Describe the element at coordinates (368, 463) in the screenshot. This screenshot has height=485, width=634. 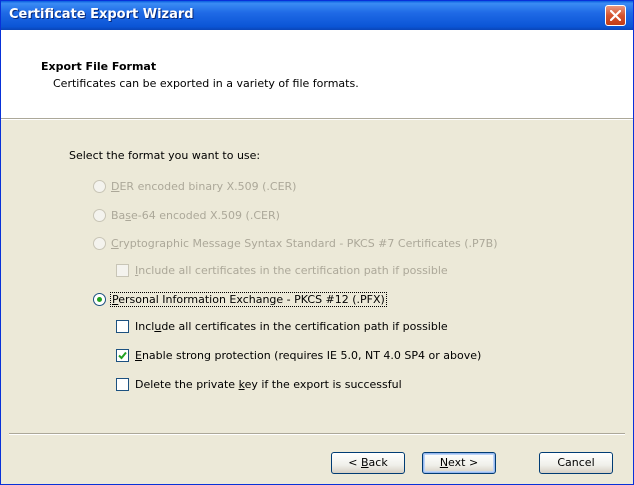
I see `back-button: < Back` at that location.